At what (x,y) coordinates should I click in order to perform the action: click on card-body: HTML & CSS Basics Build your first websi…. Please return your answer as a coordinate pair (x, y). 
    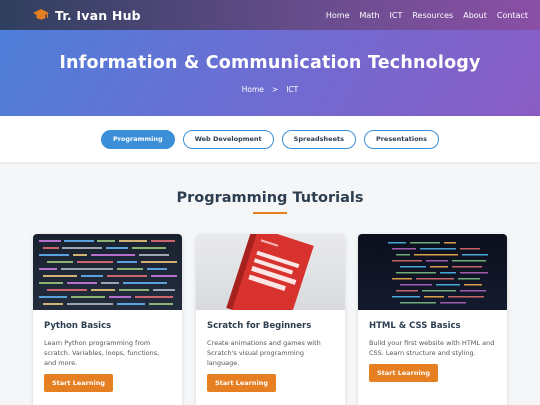
    Looking at the image, I should click on (432, 346).